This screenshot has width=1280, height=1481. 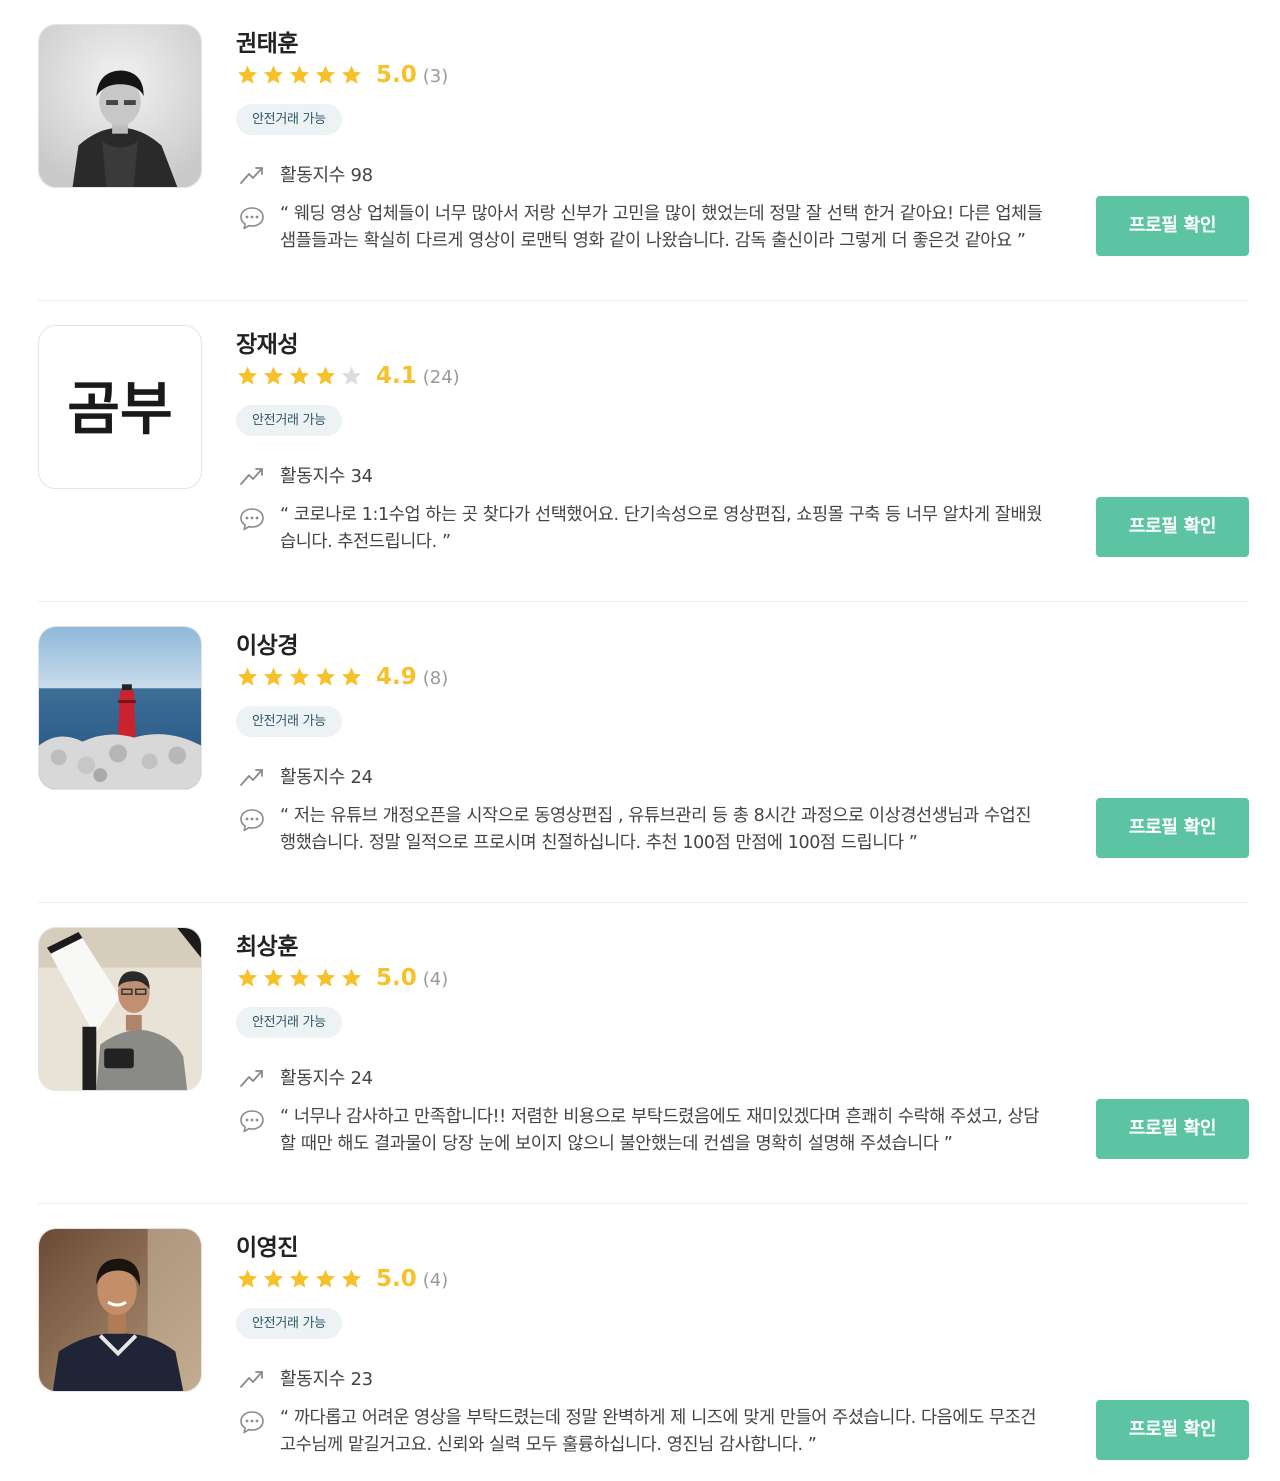 I want to click on rating-score: 4.1, so click(x=396, y=376).